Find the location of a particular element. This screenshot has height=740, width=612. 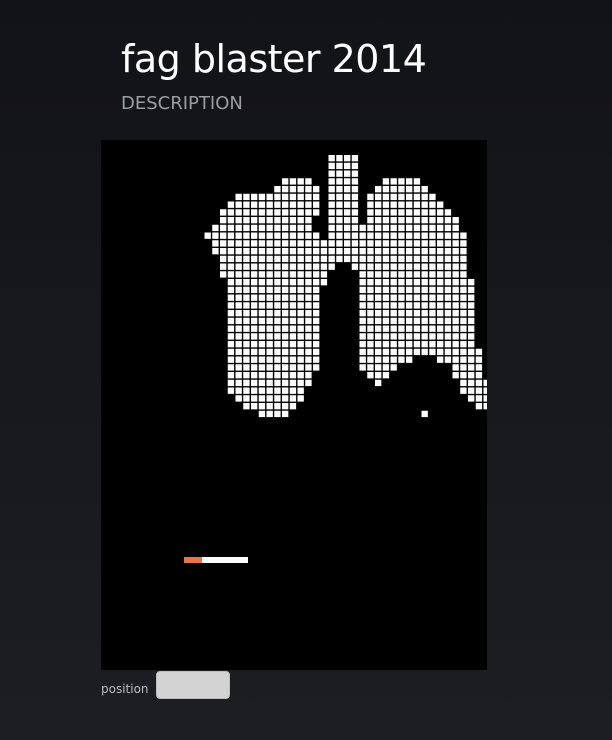

paddle-cigarette is located at coordinates (225, 560).